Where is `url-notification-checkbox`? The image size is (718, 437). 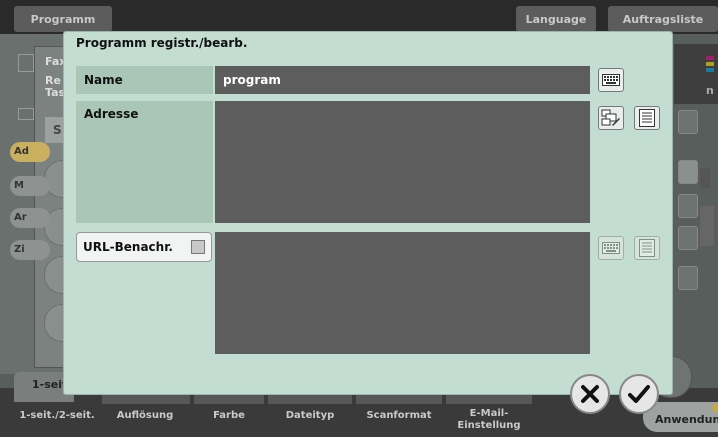
url-notification-checkbox is located at coordinates (198, 247).